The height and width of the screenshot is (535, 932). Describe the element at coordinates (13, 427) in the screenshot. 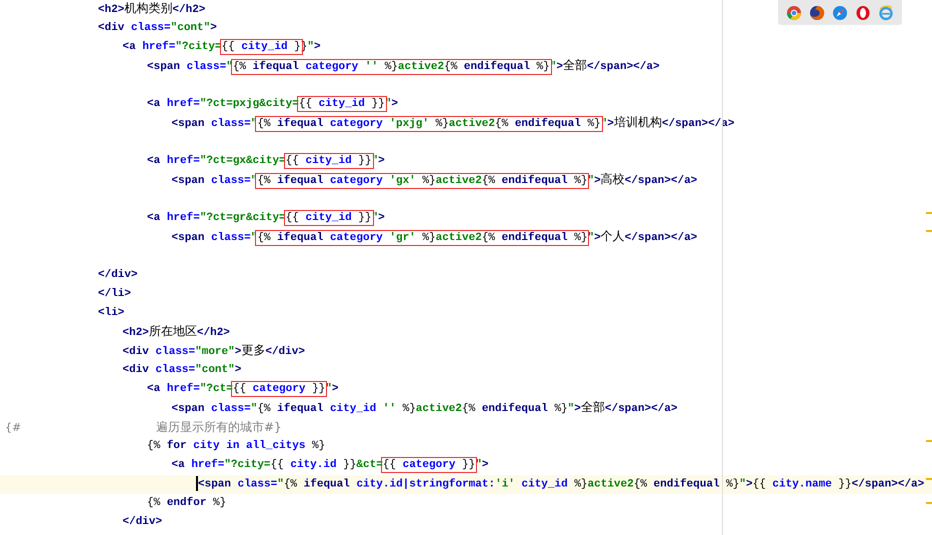

I see `comment-marker: {#` at that location.